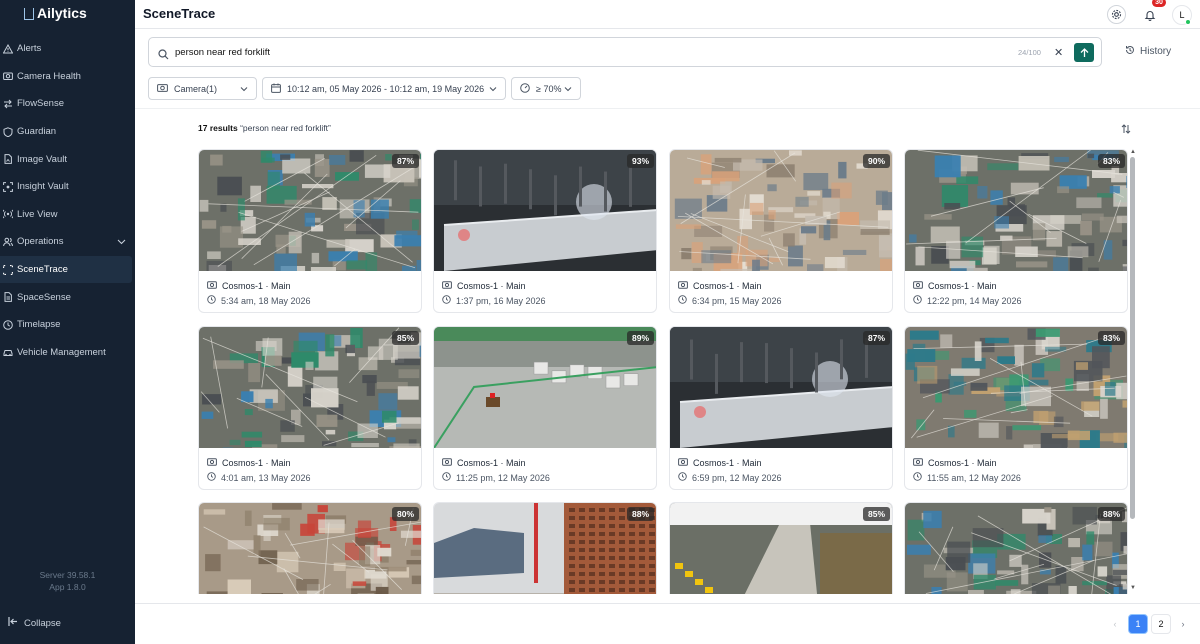 The height and width of the screenshot is (644, 1200). Describe the element at coordinates (974, 477) in the screenshot. I see `timestamp-text: 11:55 am, 12 May 2026` at that location.